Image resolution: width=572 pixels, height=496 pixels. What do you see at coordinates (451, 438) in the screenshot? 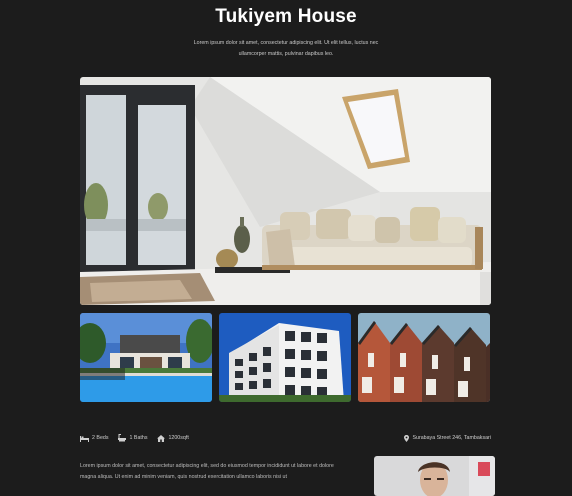
I see `location-label: Surabaya Street 246, Tambaksari` at bounding box center [451, 438].